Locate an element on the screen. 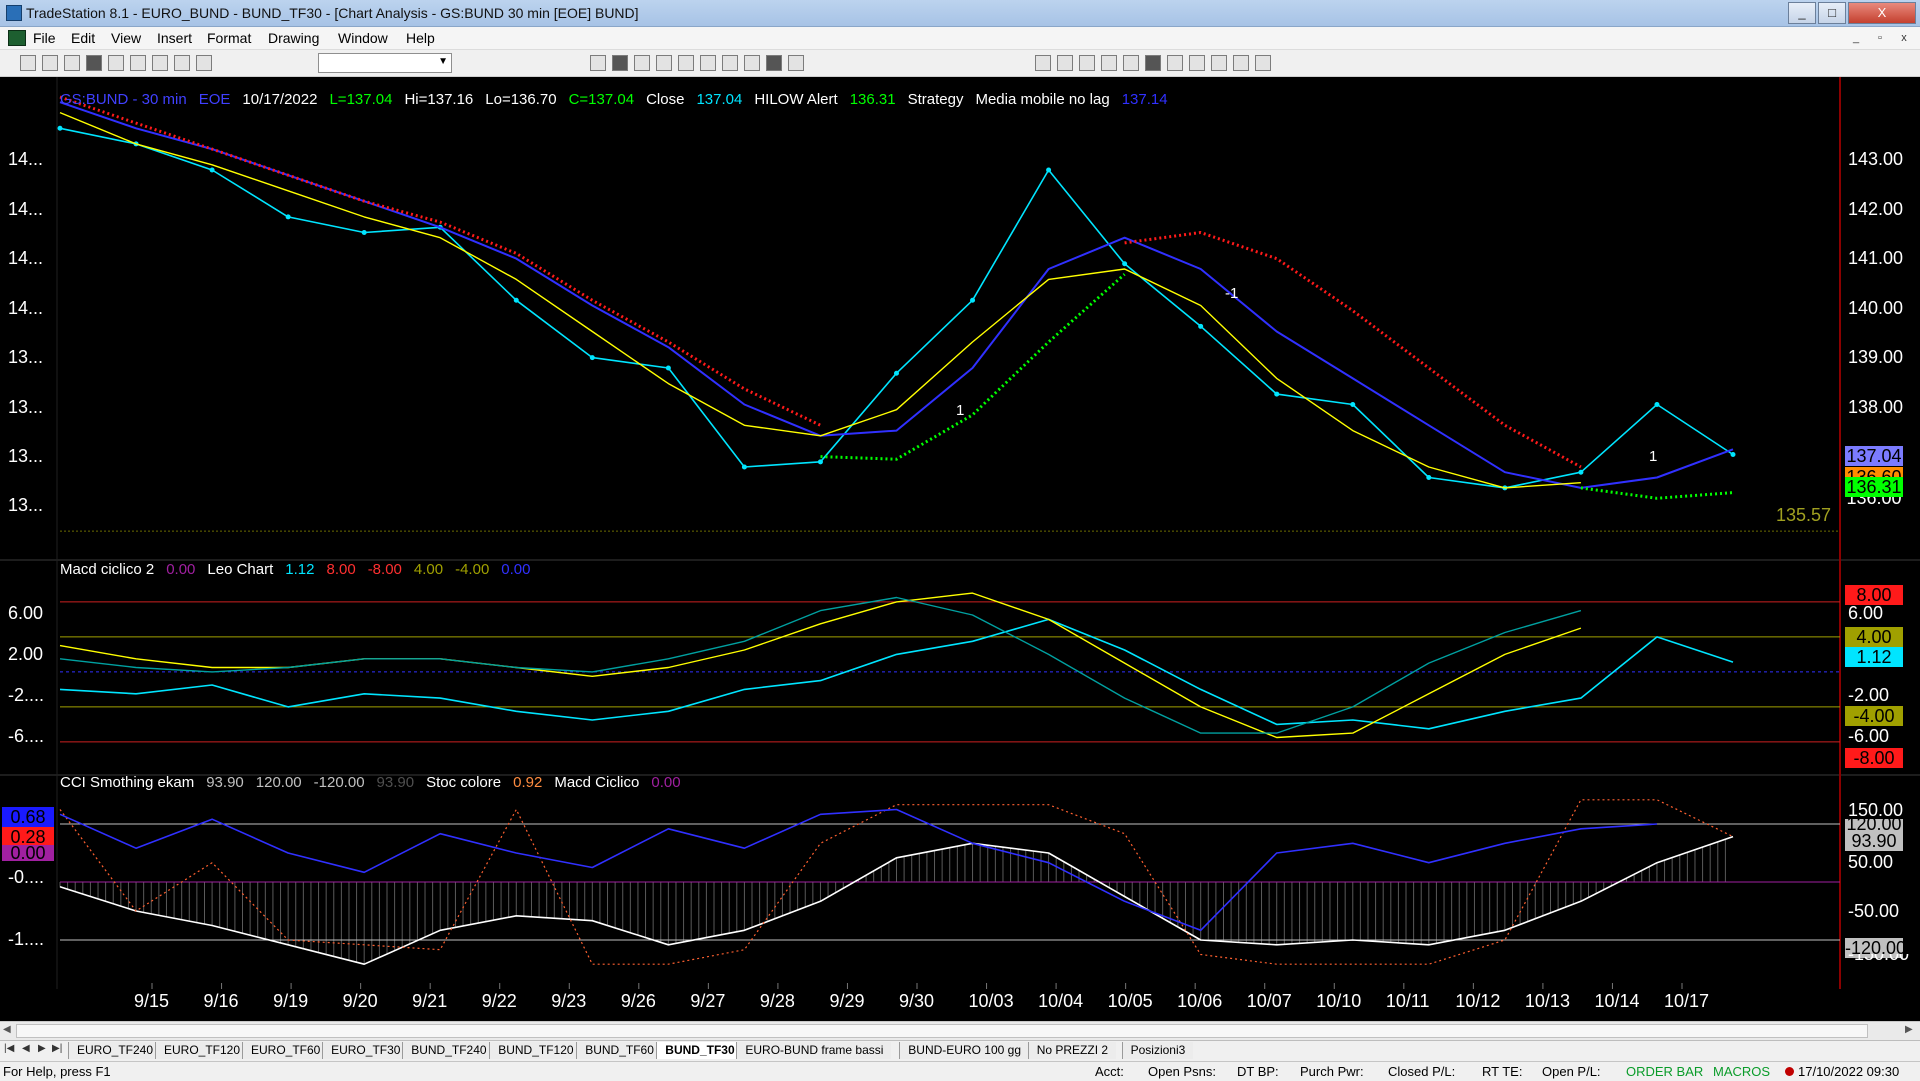 This screenshot has width=1920, height=1081. zoom-in-icon is located at coordinates (774, 63).